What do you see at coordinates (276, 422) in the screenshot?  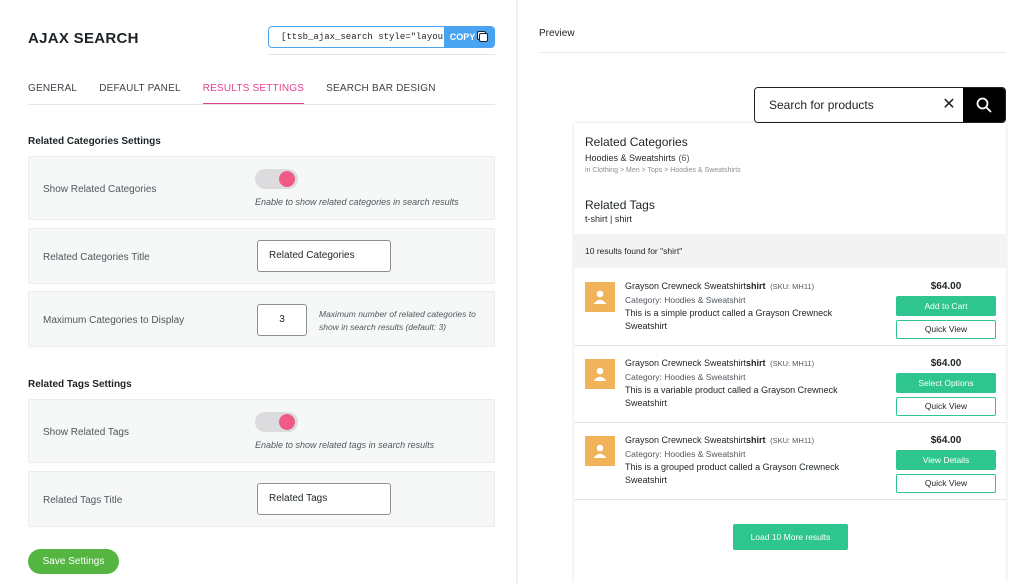 I see `show-related-tags-toggle` at bounding box center [276, 422].